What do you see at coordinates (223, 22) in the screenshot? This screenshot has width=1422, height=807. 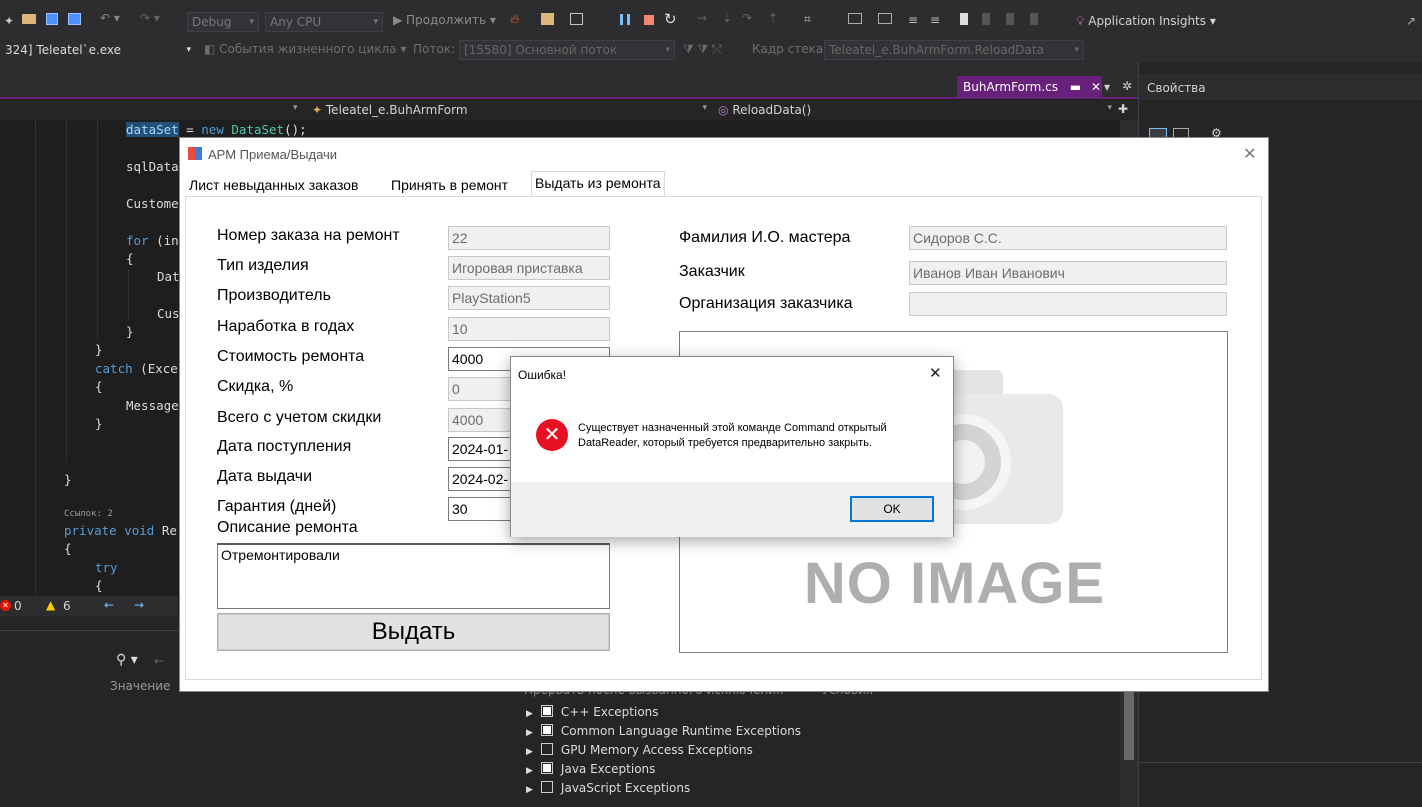 I see `config-combo: Debug ▾` at bounding box center [223, 22].